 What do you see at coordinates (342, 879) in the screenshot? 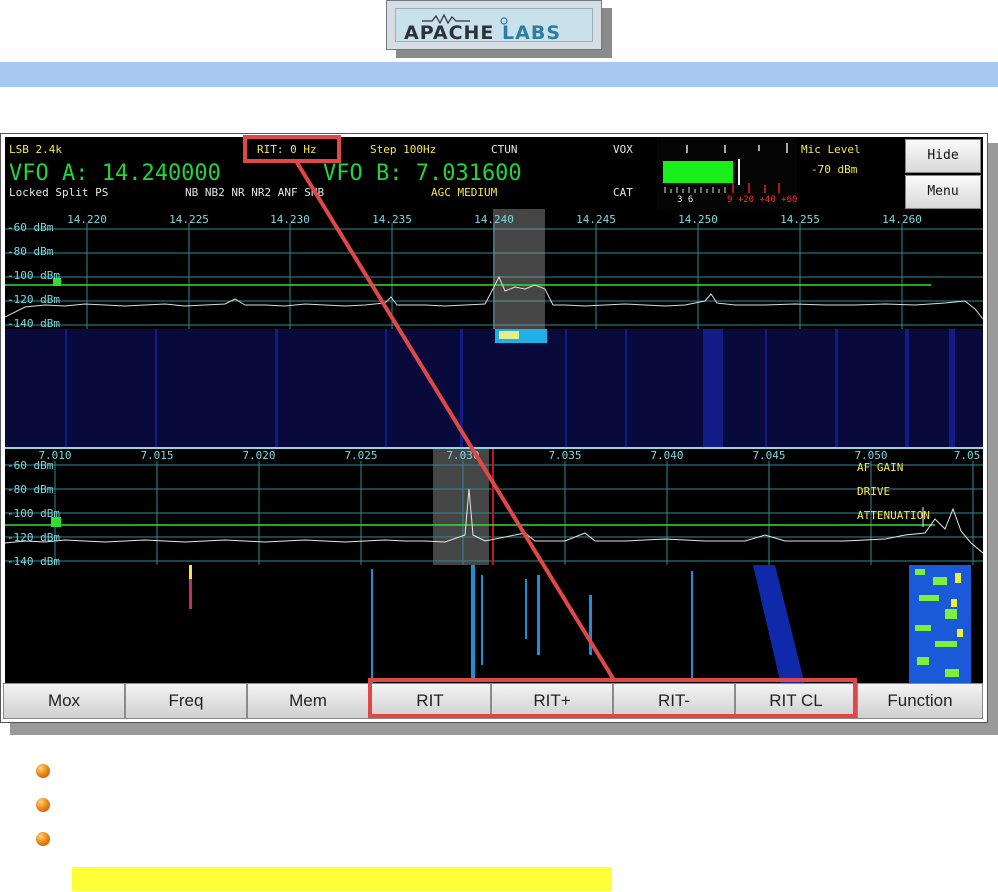
I see `highlighted-text-bar` at bounding box center [342, 879].